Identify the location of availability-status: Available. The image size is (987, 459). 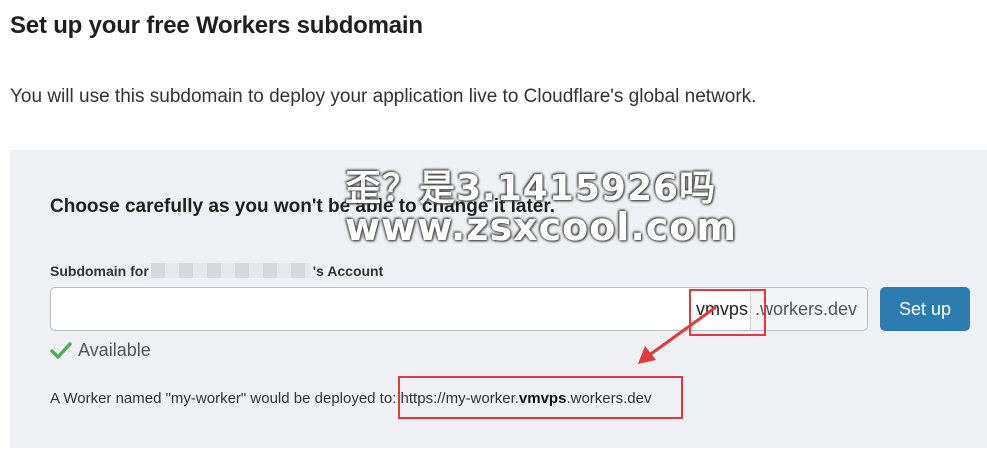
(100, 350).